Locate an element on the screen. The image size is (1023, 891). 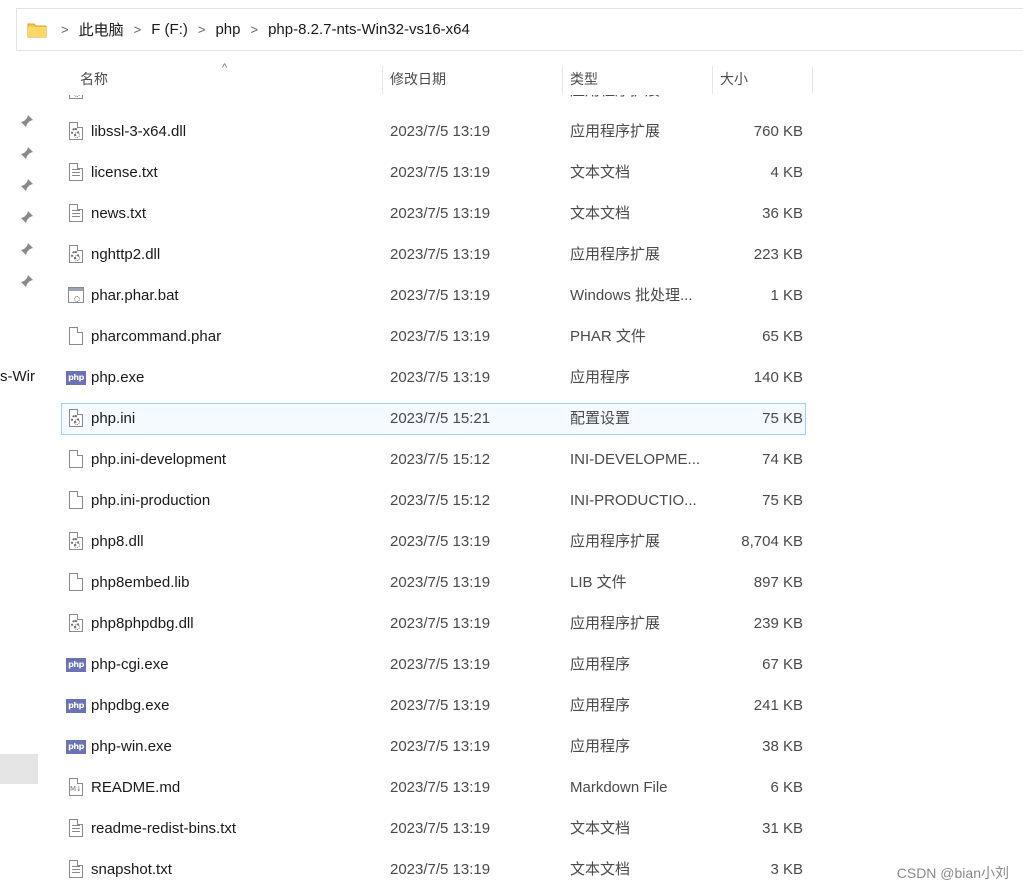
file-size: 1 KB is located at coordinates (786, 295).